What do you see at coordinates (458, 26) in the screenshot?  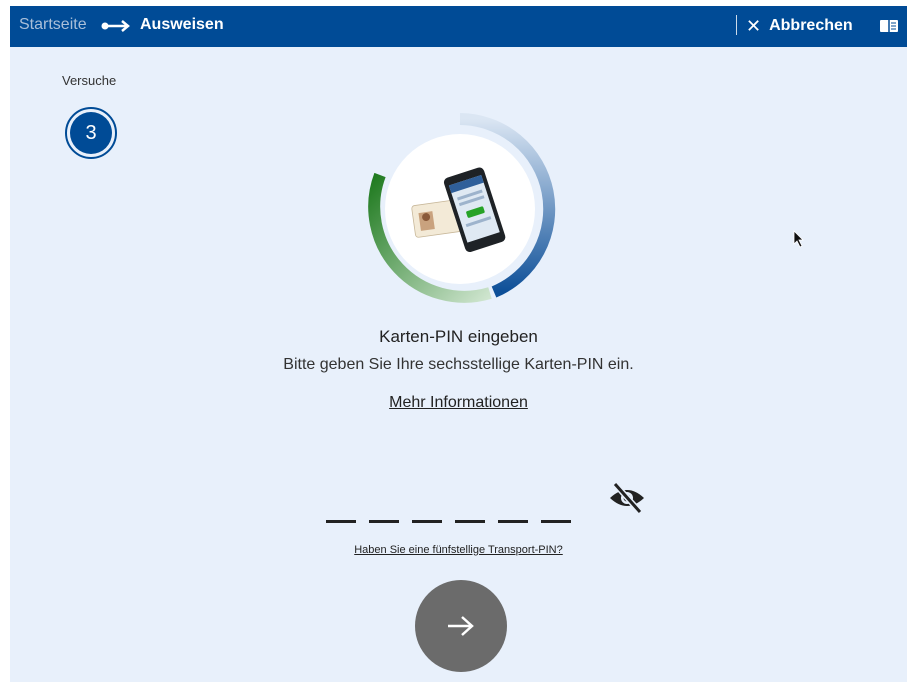 I see `title-bar: Startseite Ausweisen ✕ Abbrechen` at bounding box center [458, 26].